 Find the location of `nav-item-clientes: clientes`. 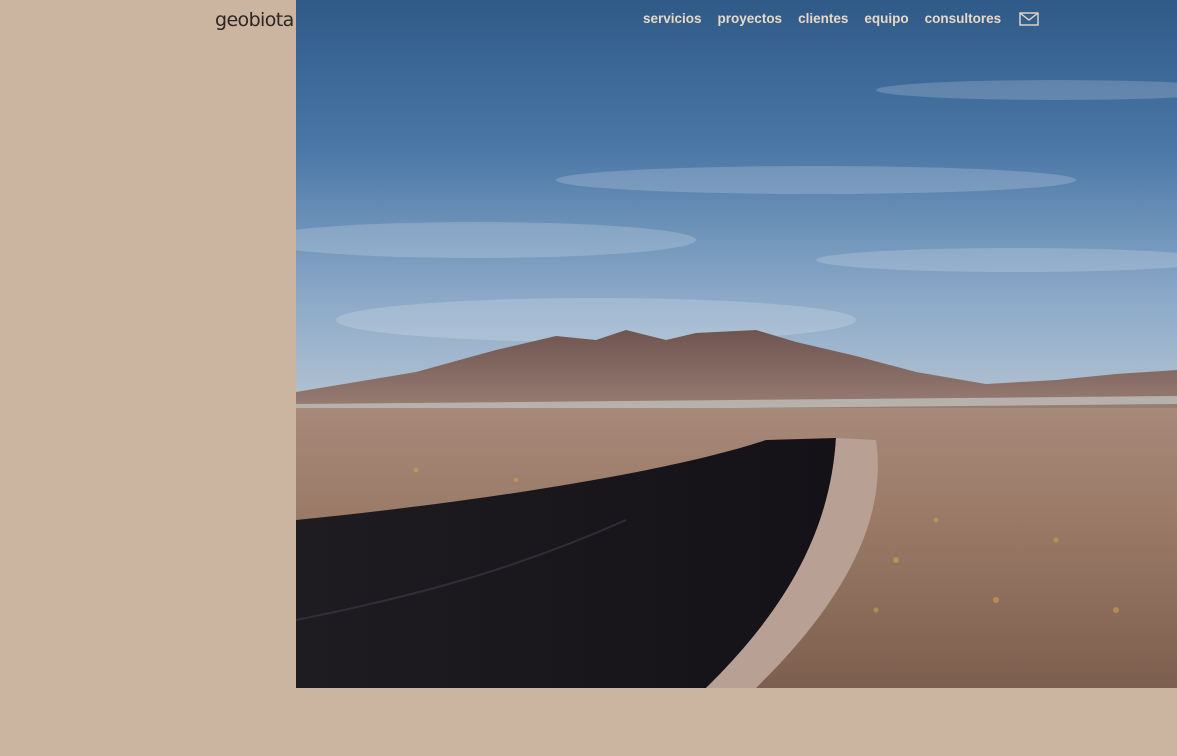

nav-item-clientes: clientes is located at coordinates (823, 19).